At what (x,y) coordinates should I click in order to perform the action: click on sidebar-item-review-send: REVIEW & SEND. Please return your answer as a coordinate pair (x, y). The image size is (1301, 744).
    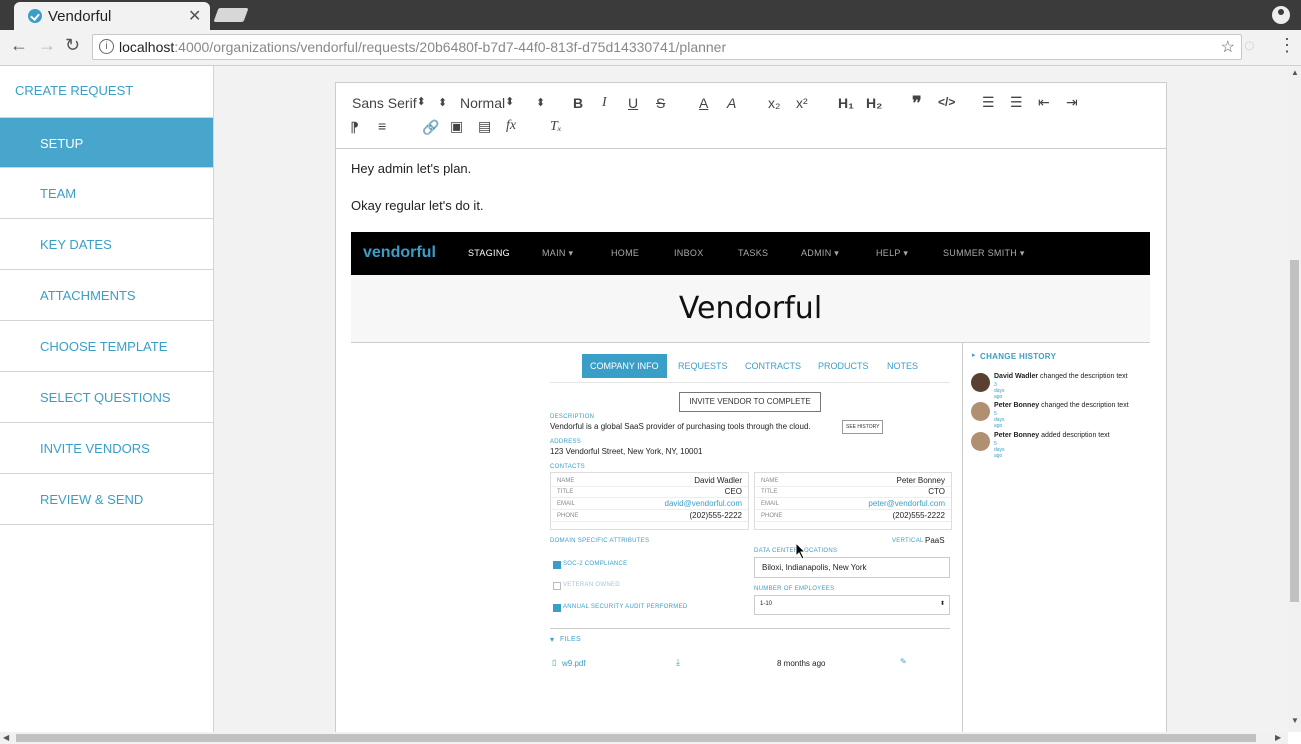
    Looking at the image, I should click on (106, 499).